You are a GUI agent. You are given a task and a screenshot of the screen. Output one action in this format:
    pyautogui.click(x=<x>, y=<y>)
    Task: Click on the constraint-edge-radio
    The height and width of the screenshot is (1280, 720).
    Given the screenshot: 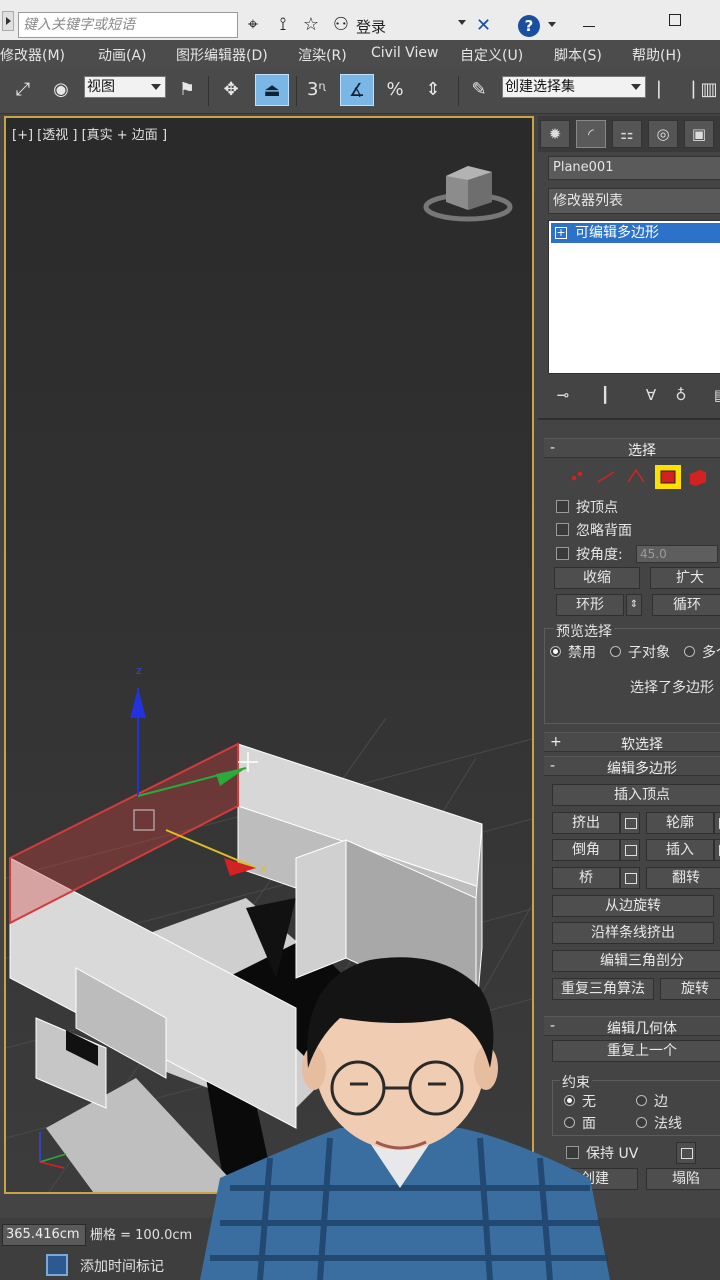 What is the action you would take?
    pyautogui.click(x=641, y=1100)
    